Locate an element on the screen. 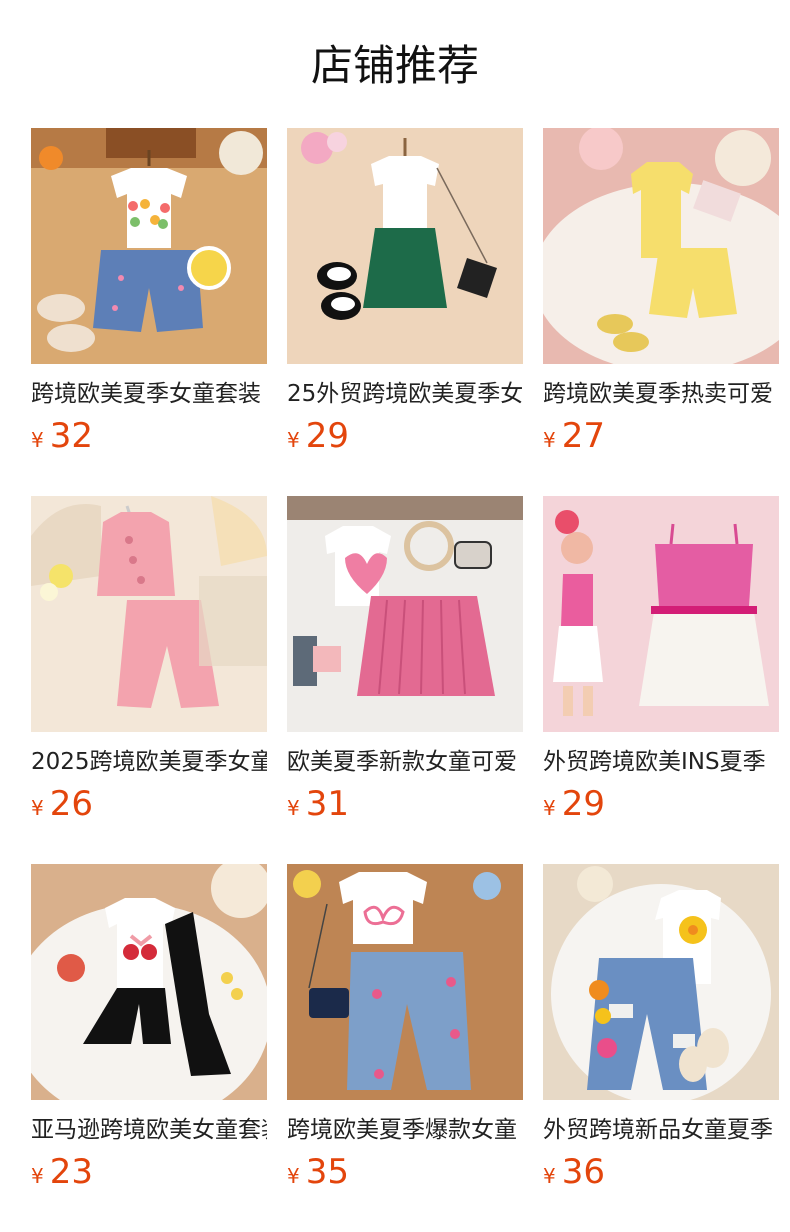  product-card: 跨境欧美夏季女童套装 ¥32 is located at coordinates (149, 292).